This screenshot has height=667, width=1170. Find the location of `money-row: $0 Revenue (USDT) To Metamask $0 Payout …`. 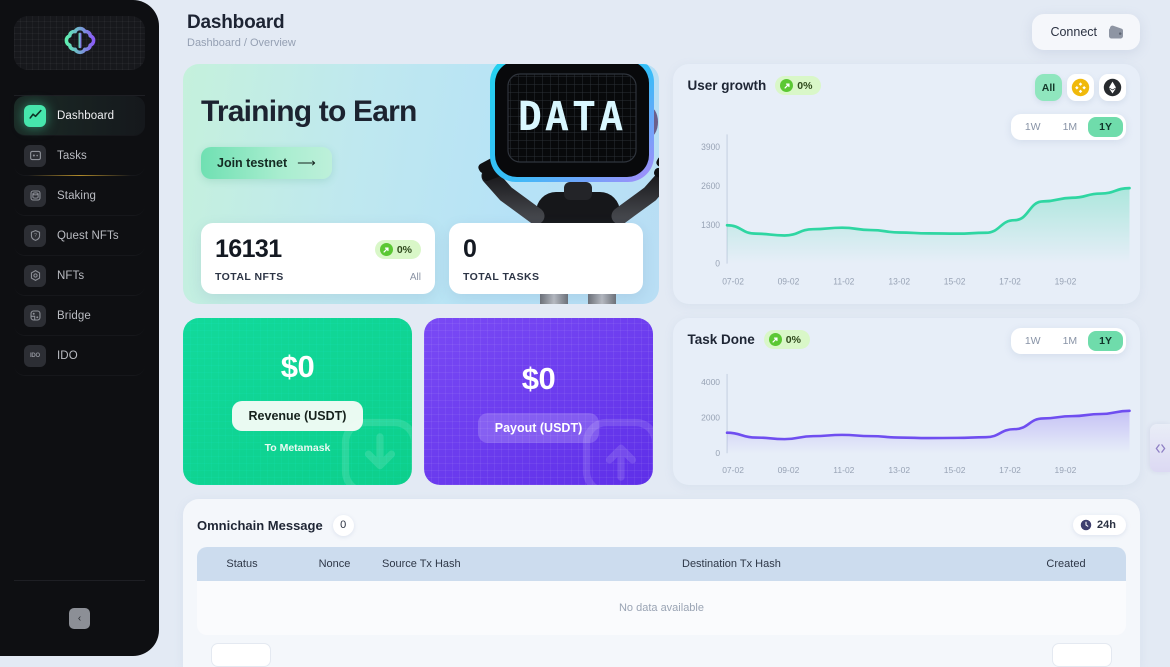

money-row: $0 Revenue (USDT) To Metamask $0 Payout … is located at coordinates (421, 401).